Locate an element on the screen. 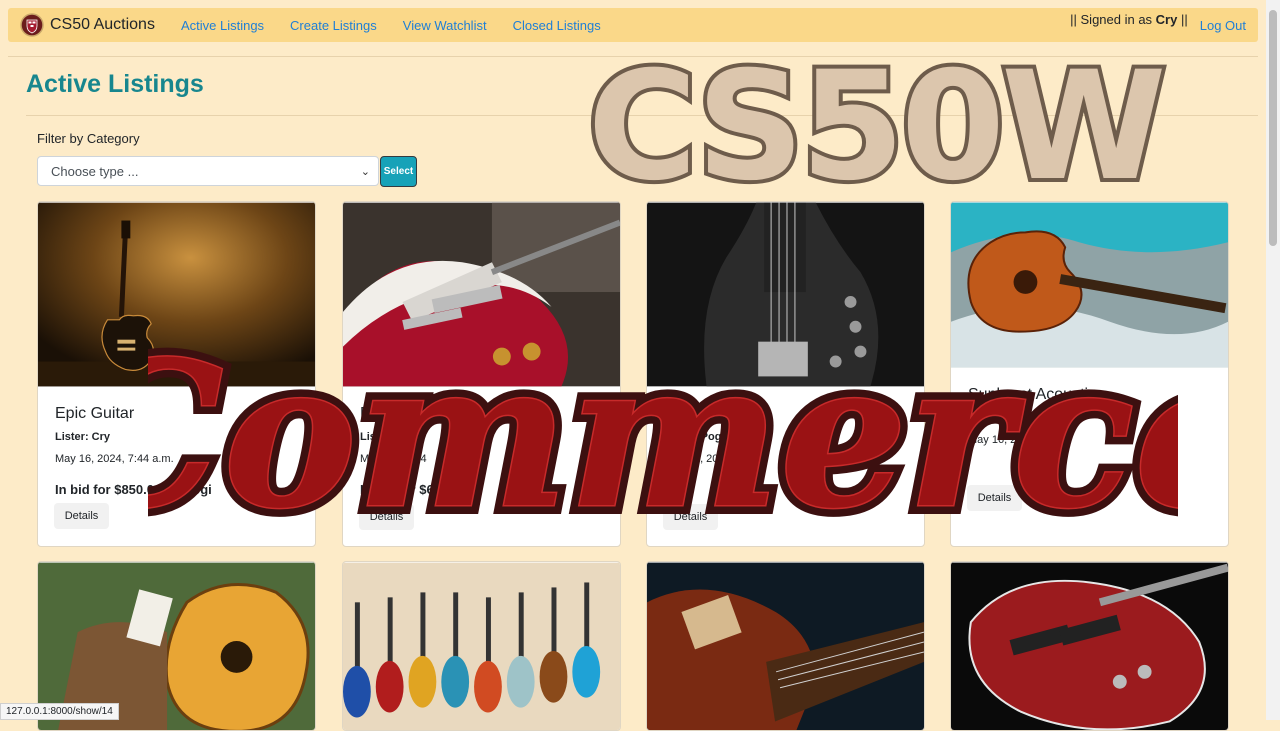  filter-label: Filter by Category is located at coordinates (88, 138).